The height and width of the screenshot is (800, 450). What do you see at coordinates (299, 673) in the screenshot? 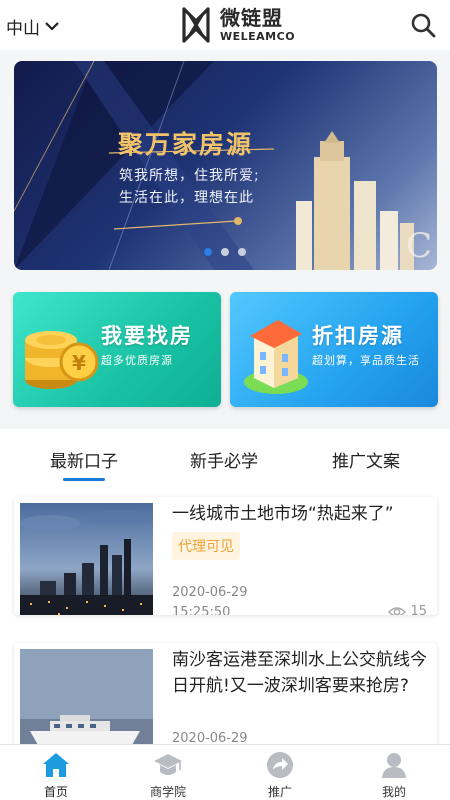
I see `article-title: 南沙客运港至深圳水上公交航线今日开航!又一波深圳客要来抢房?` at bounding box center [299, 673].